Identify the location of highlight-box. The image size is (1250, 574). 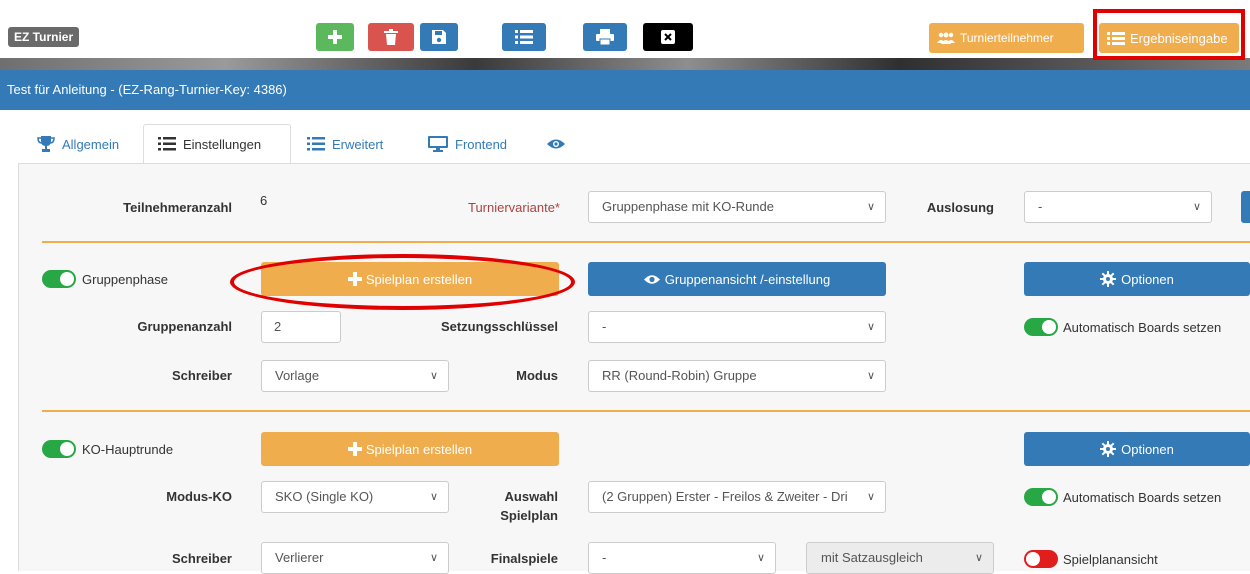
(1169, 34).